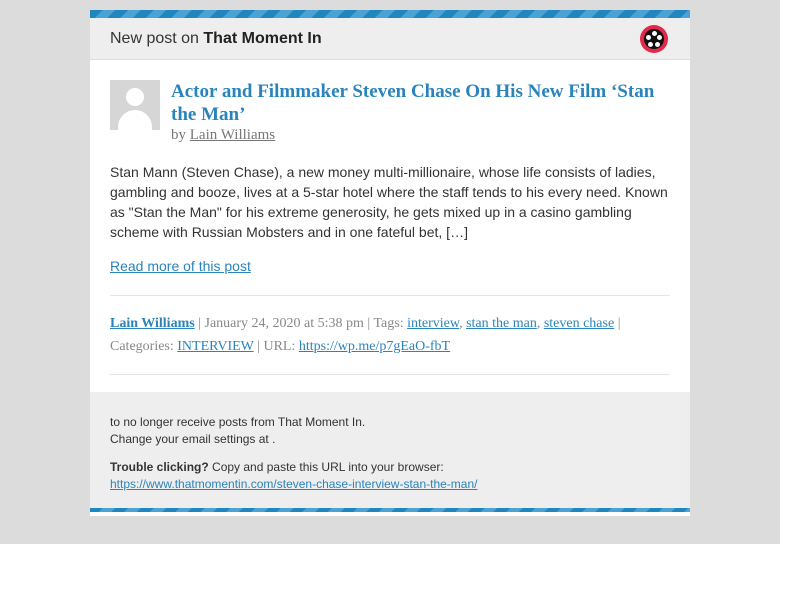  Describe the element at coordinates (390, 39) in the screenshot. I see `email-header: New post on That Moment In` at that location.